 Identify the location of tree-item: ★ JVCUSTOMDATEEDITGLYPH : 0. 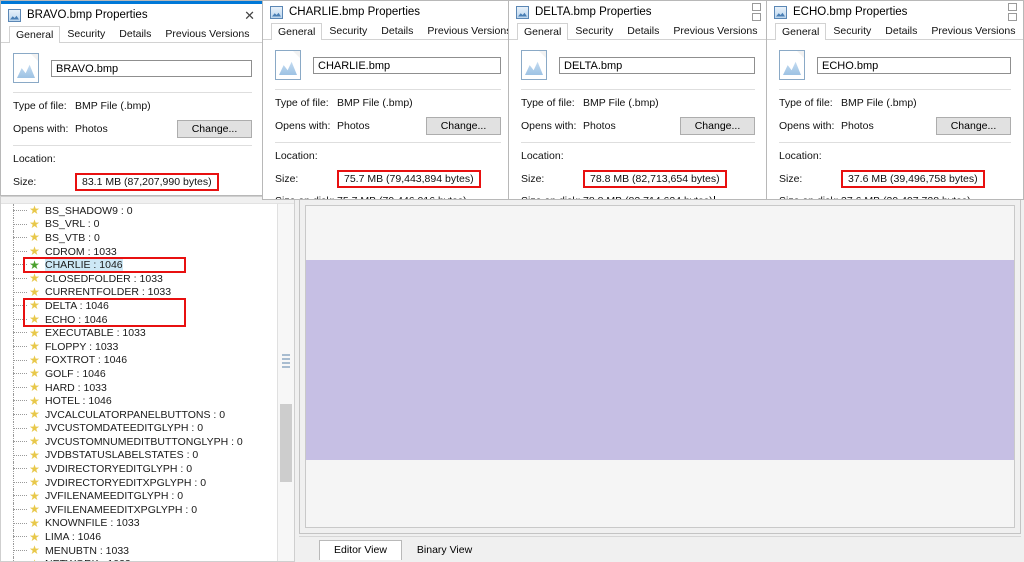
(139, 428).